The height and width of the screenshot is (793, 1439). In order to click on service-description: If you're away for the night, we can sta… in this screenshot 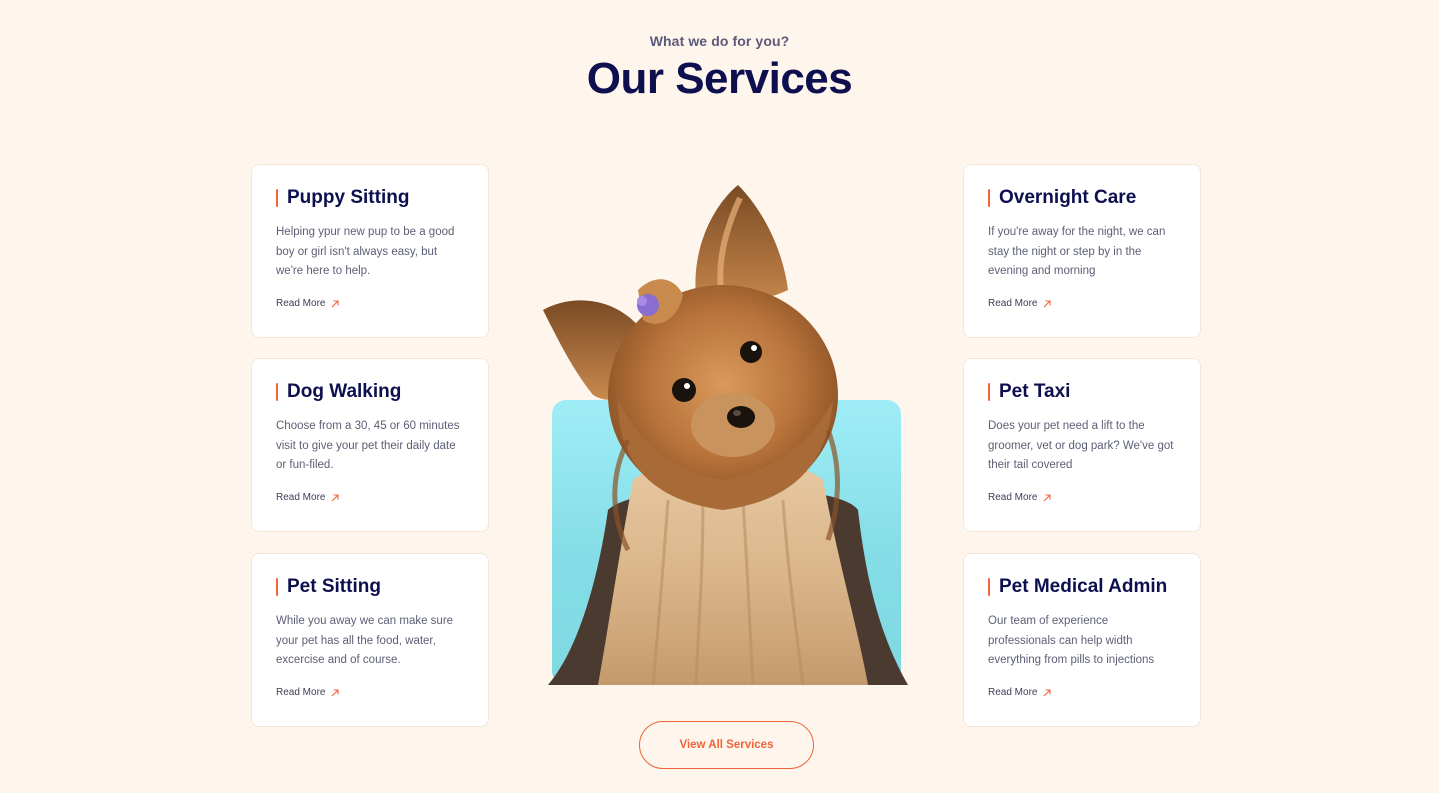, I will do `click(1077, 251)`.